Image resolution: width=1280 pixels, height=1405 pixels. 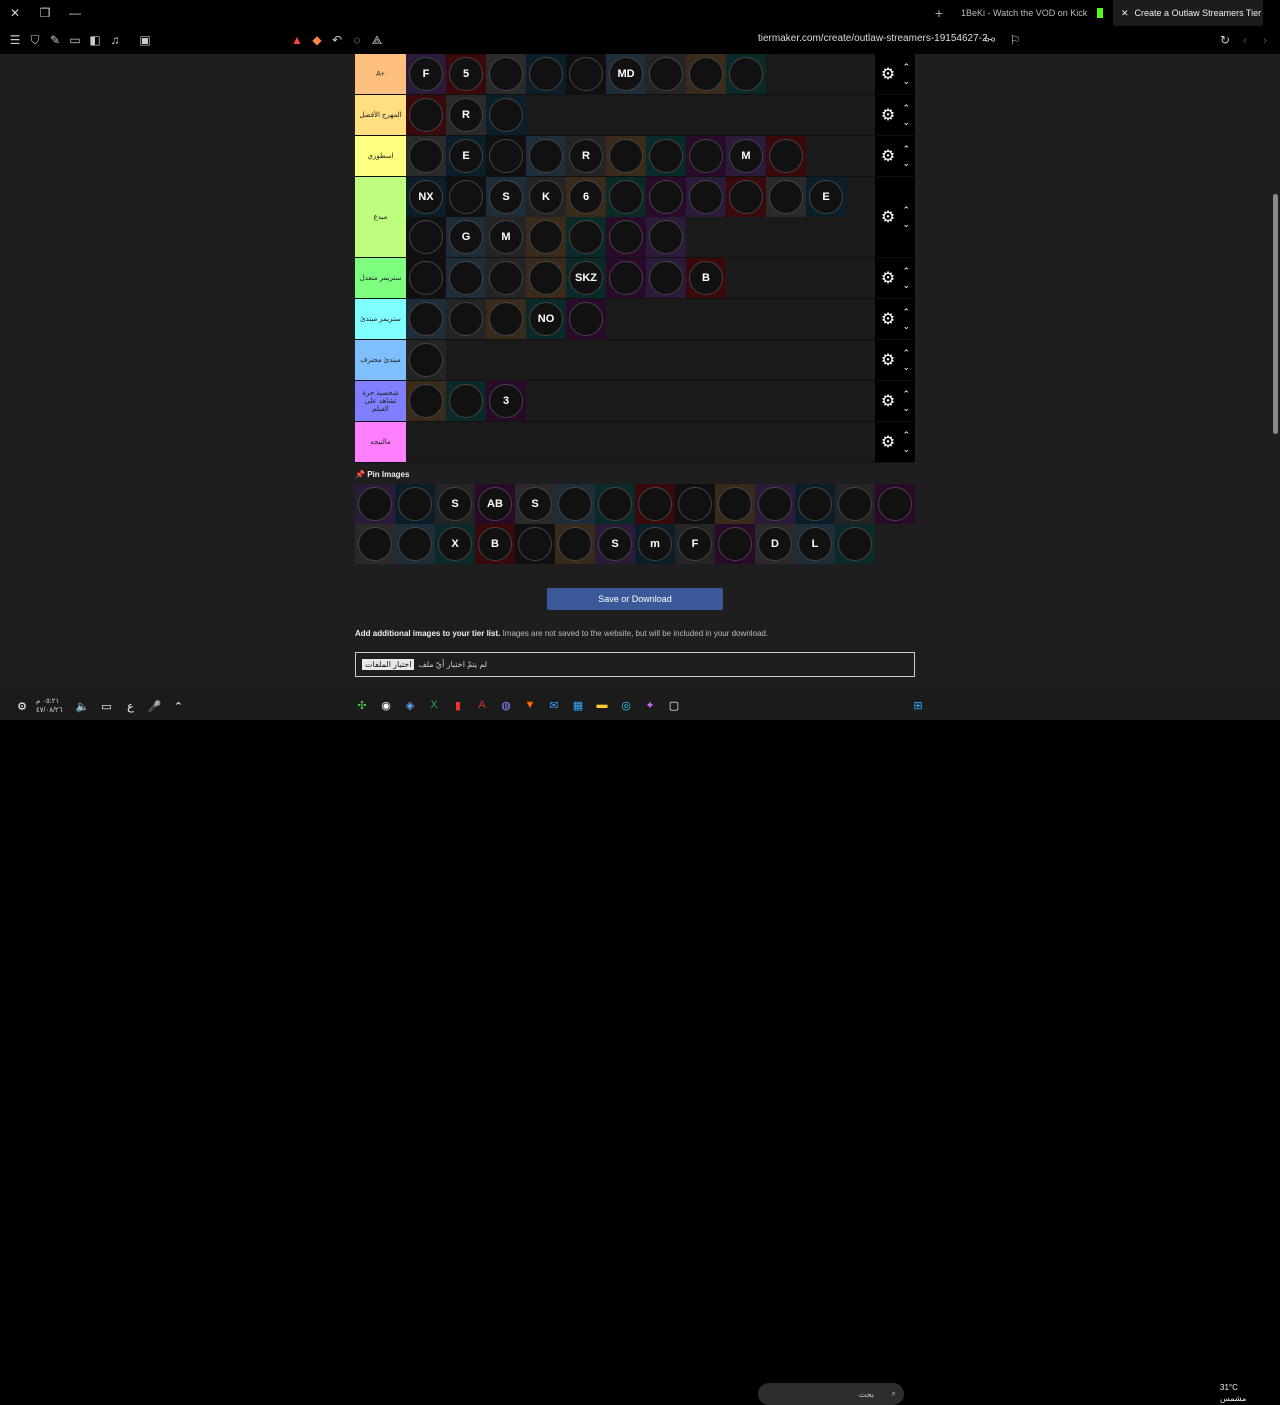 I want to click on translate-icon: ⟁, so click(x=377, y=40).